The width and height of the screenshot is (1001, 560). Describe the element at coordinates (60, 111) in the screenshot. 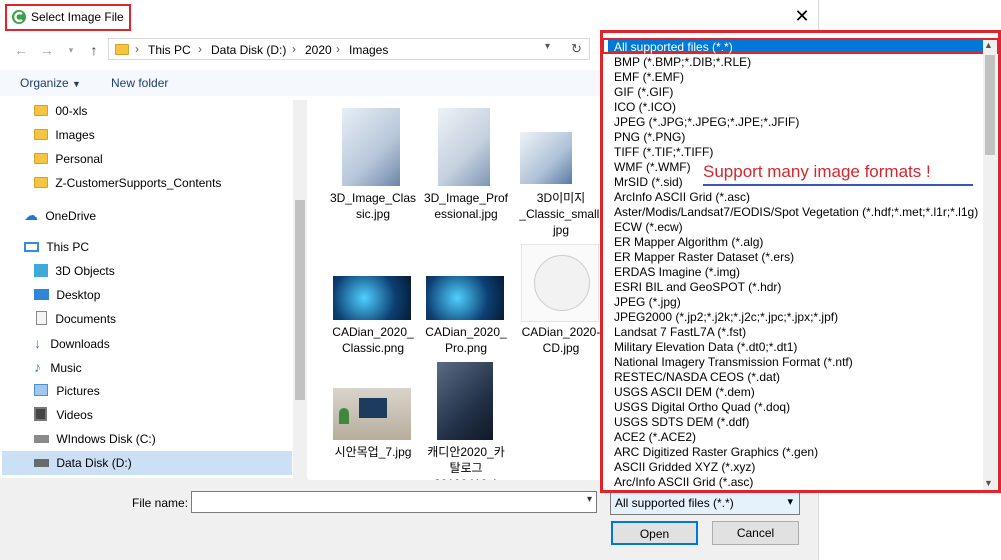

I see `sidebar-item-00-xls: 00-xls` at that location.